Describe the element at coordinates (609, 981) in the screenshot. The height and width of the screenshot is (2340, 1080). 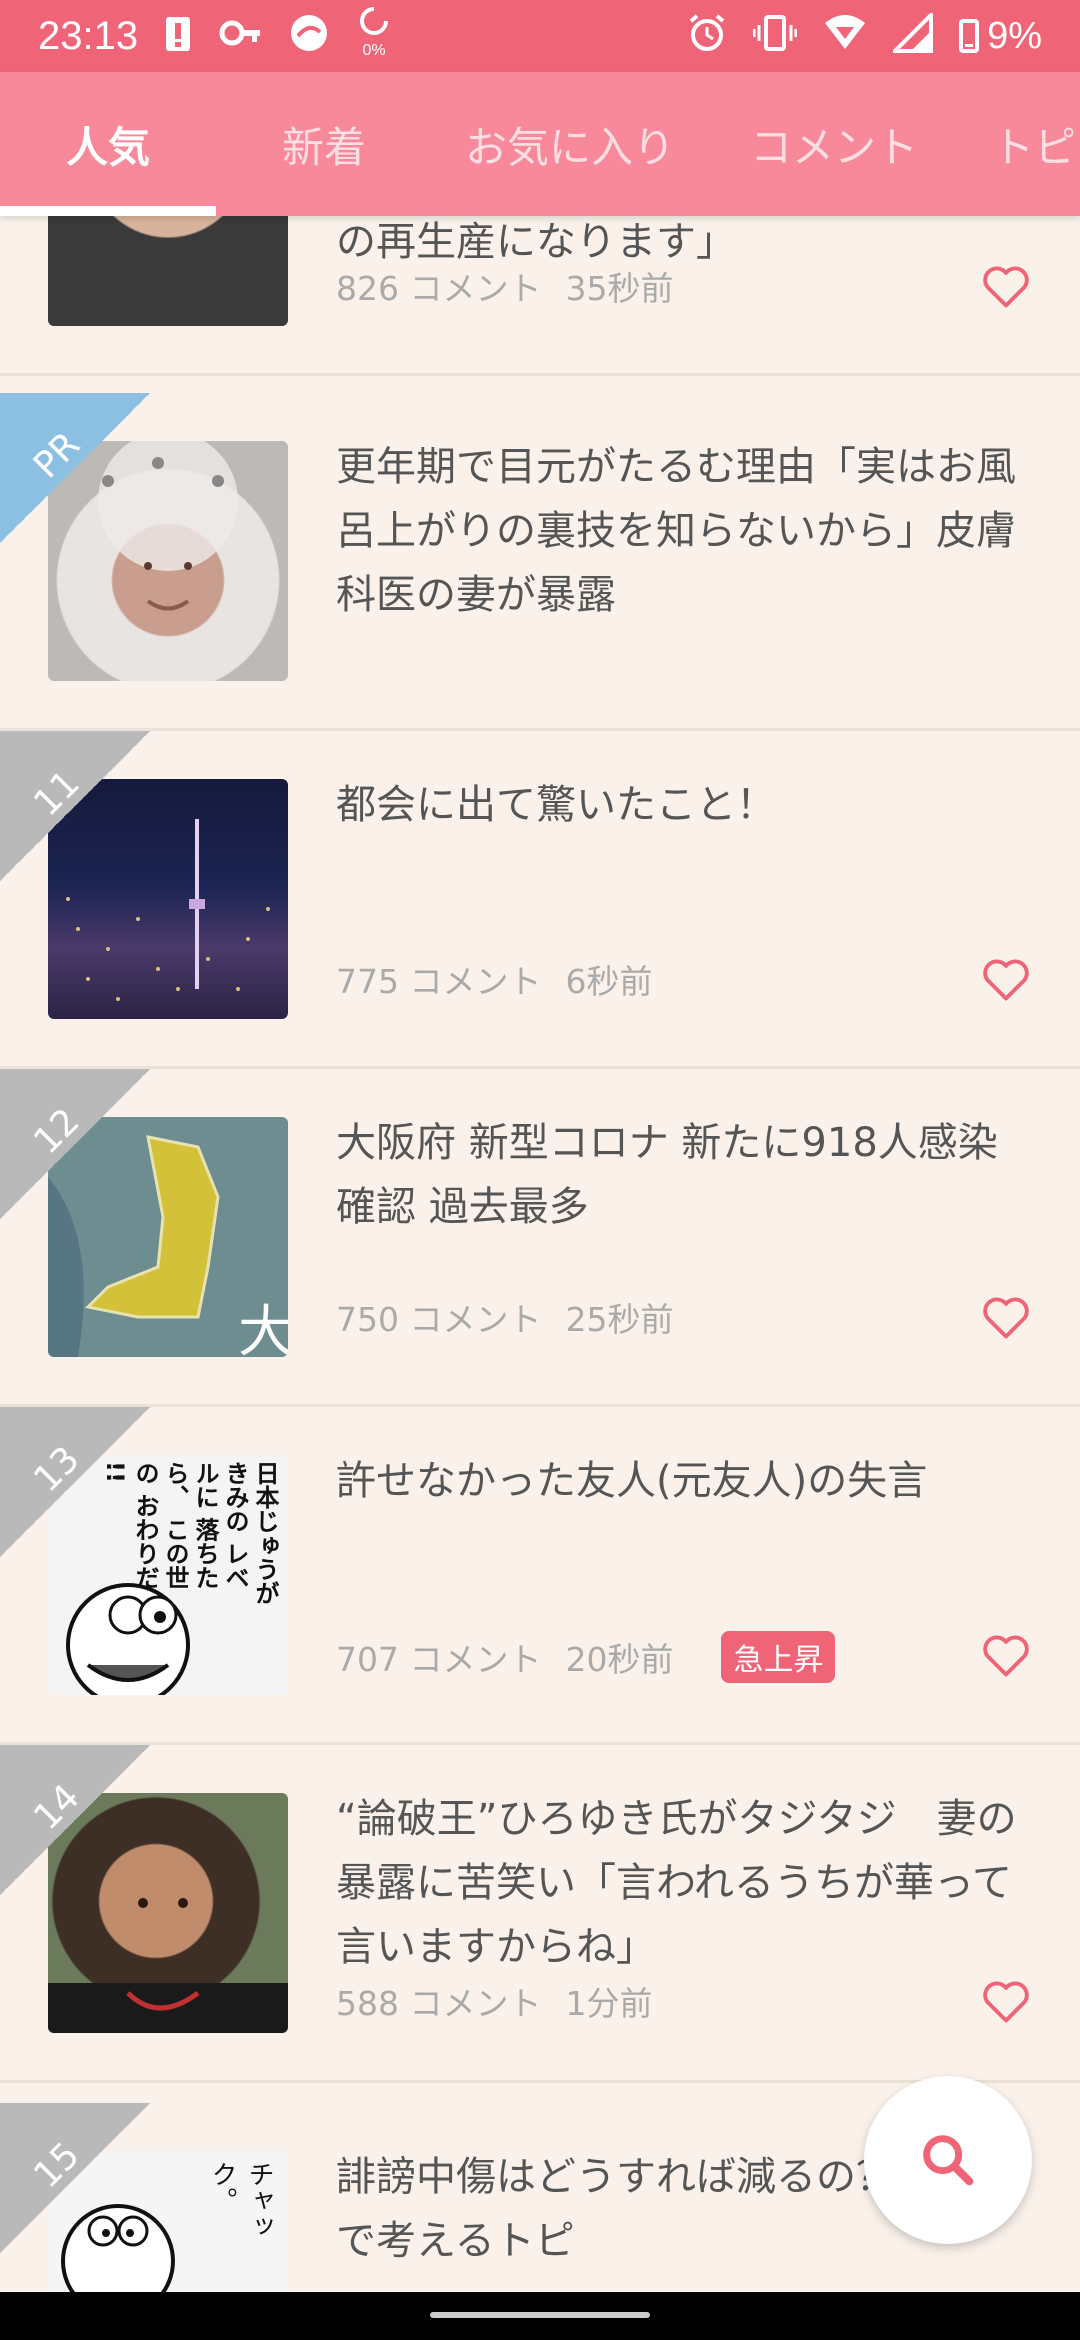
I see `post-time: 6秒前` at that location.